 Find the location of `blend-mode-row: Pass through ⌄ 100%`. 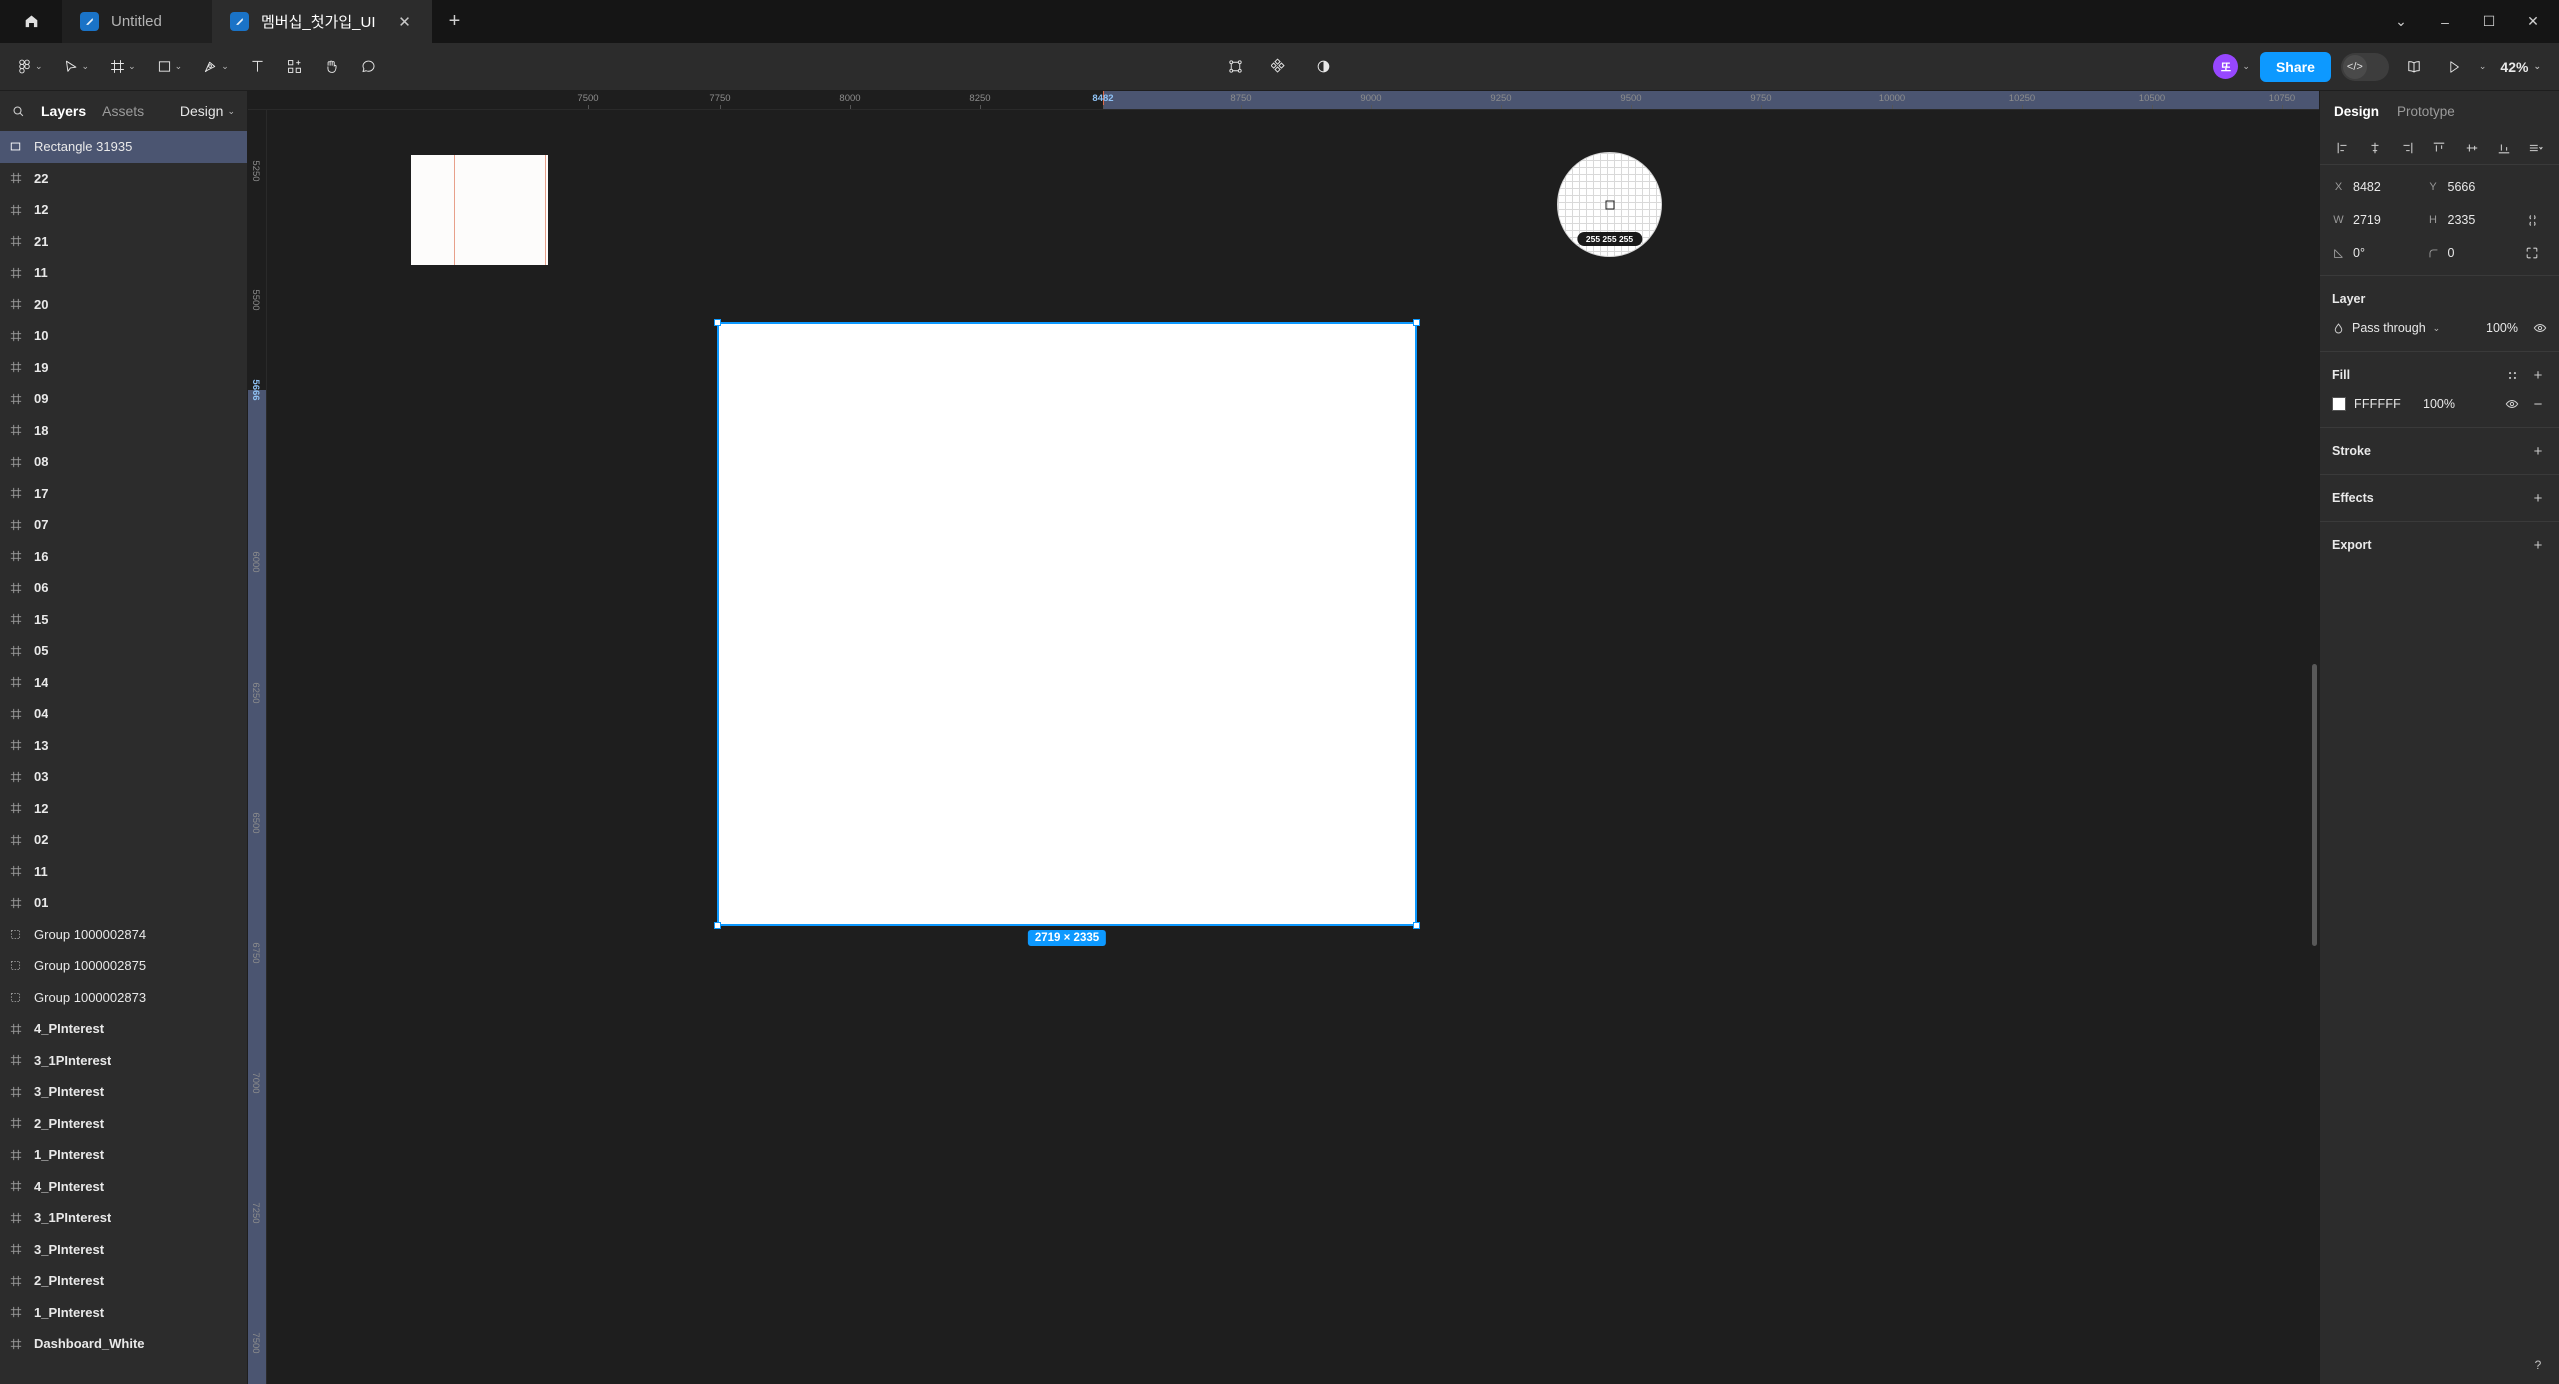

blend-mode-row: Pass through ⌄ 100% is located at coordinates (2439, 328).